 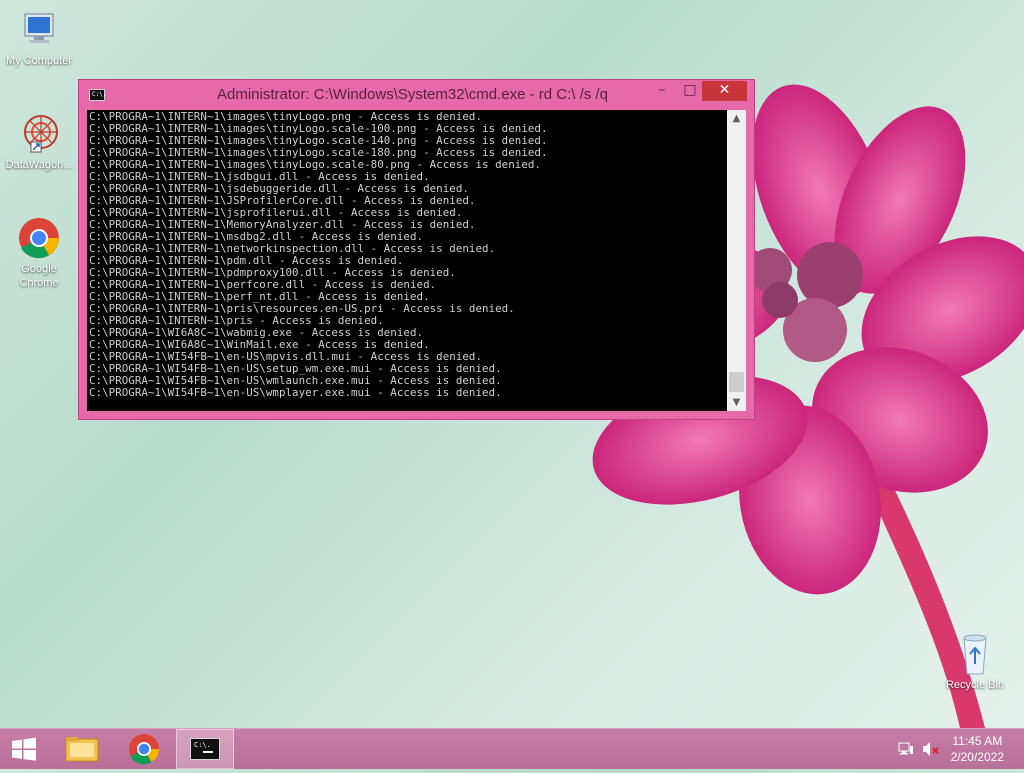 I want to click on recycle-bin-desktop-icon: Recycle Bin, so click(x=975, y=662).